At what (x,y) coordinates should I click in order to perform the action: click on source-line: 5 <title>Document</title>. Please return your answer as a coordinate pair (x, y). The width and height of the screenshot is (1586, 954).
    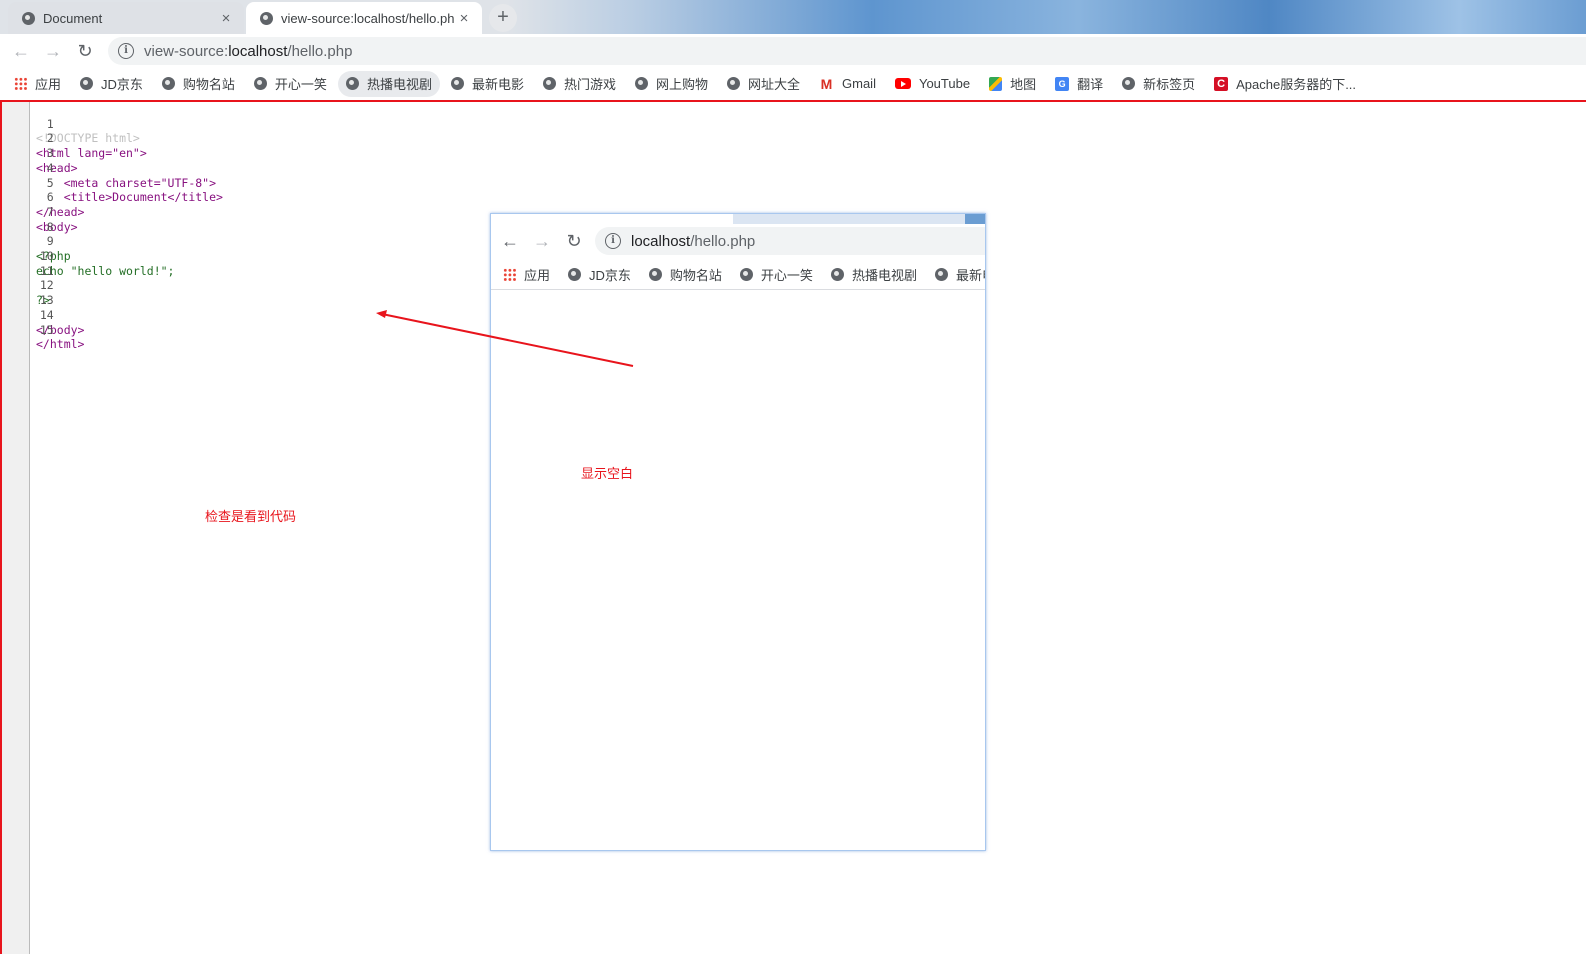
    Looking at the image, I should click on (129, 190).